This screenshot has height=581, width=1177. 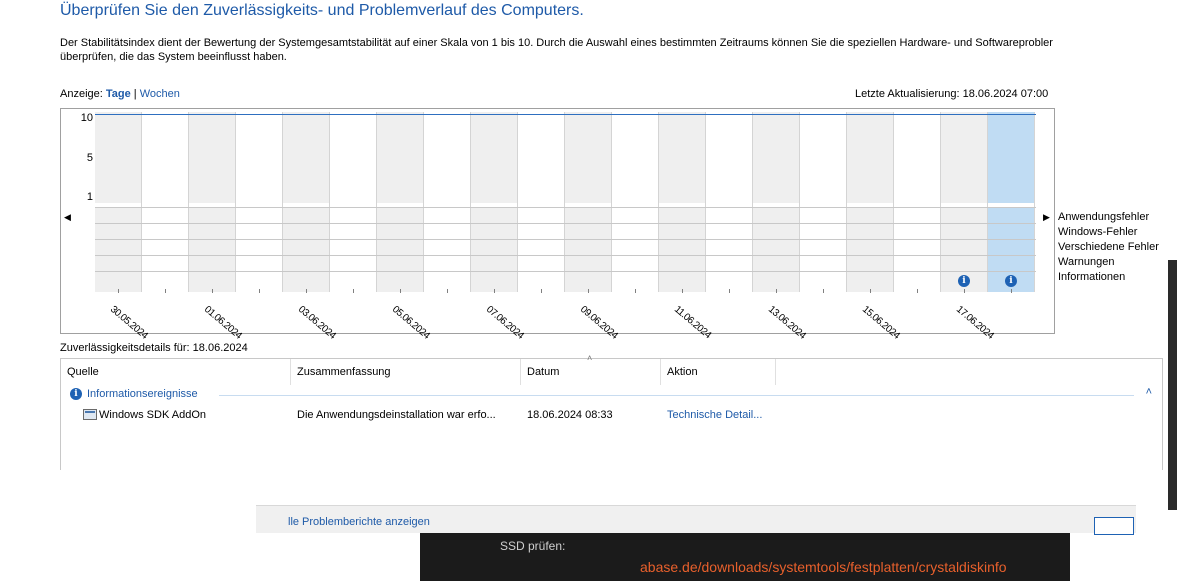 What do you see at coordinates (128, 323) in the screenshot?
I see `x-axis-label: 30.05.2024` at bounding box center [128, 323].